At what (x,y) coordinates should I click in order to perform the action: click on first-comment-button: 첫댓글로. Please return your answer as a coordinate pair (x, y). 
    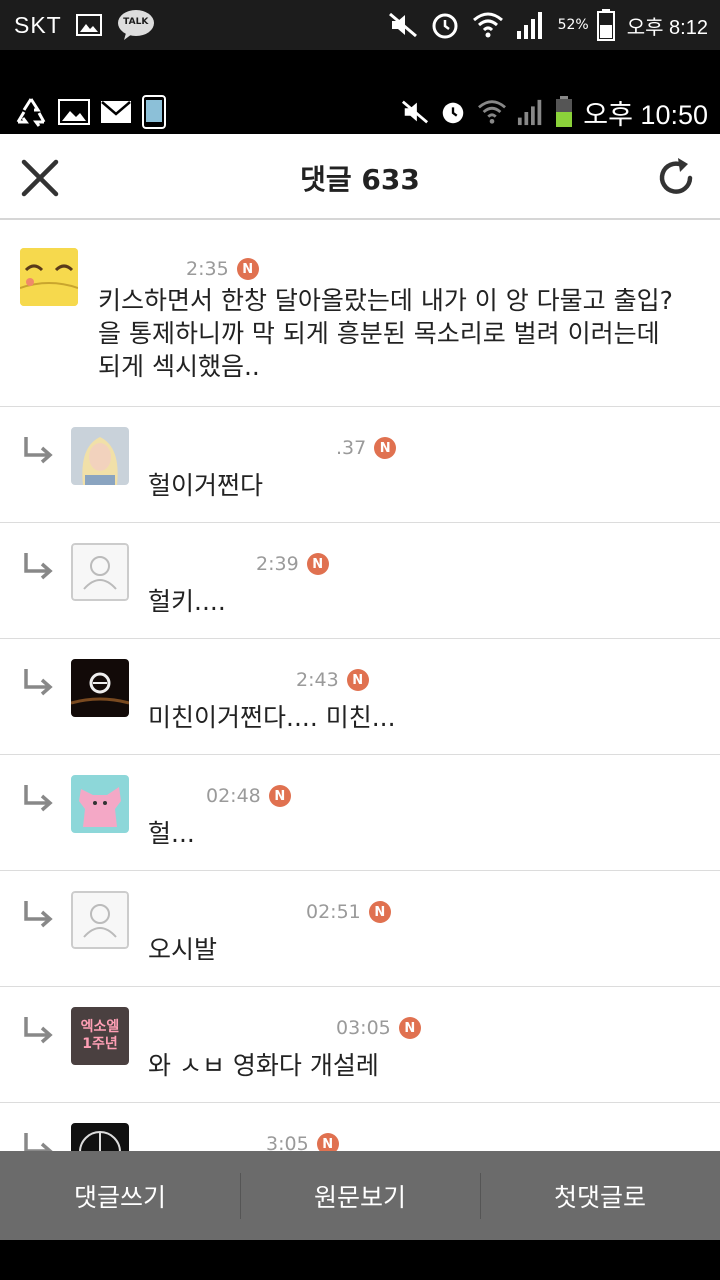
    Looking at the image, I should click on (600, 1195).